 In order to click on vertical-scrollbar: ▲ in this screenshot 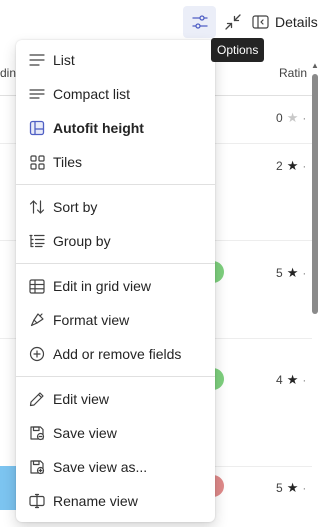, I will do `click(315, 288)`.